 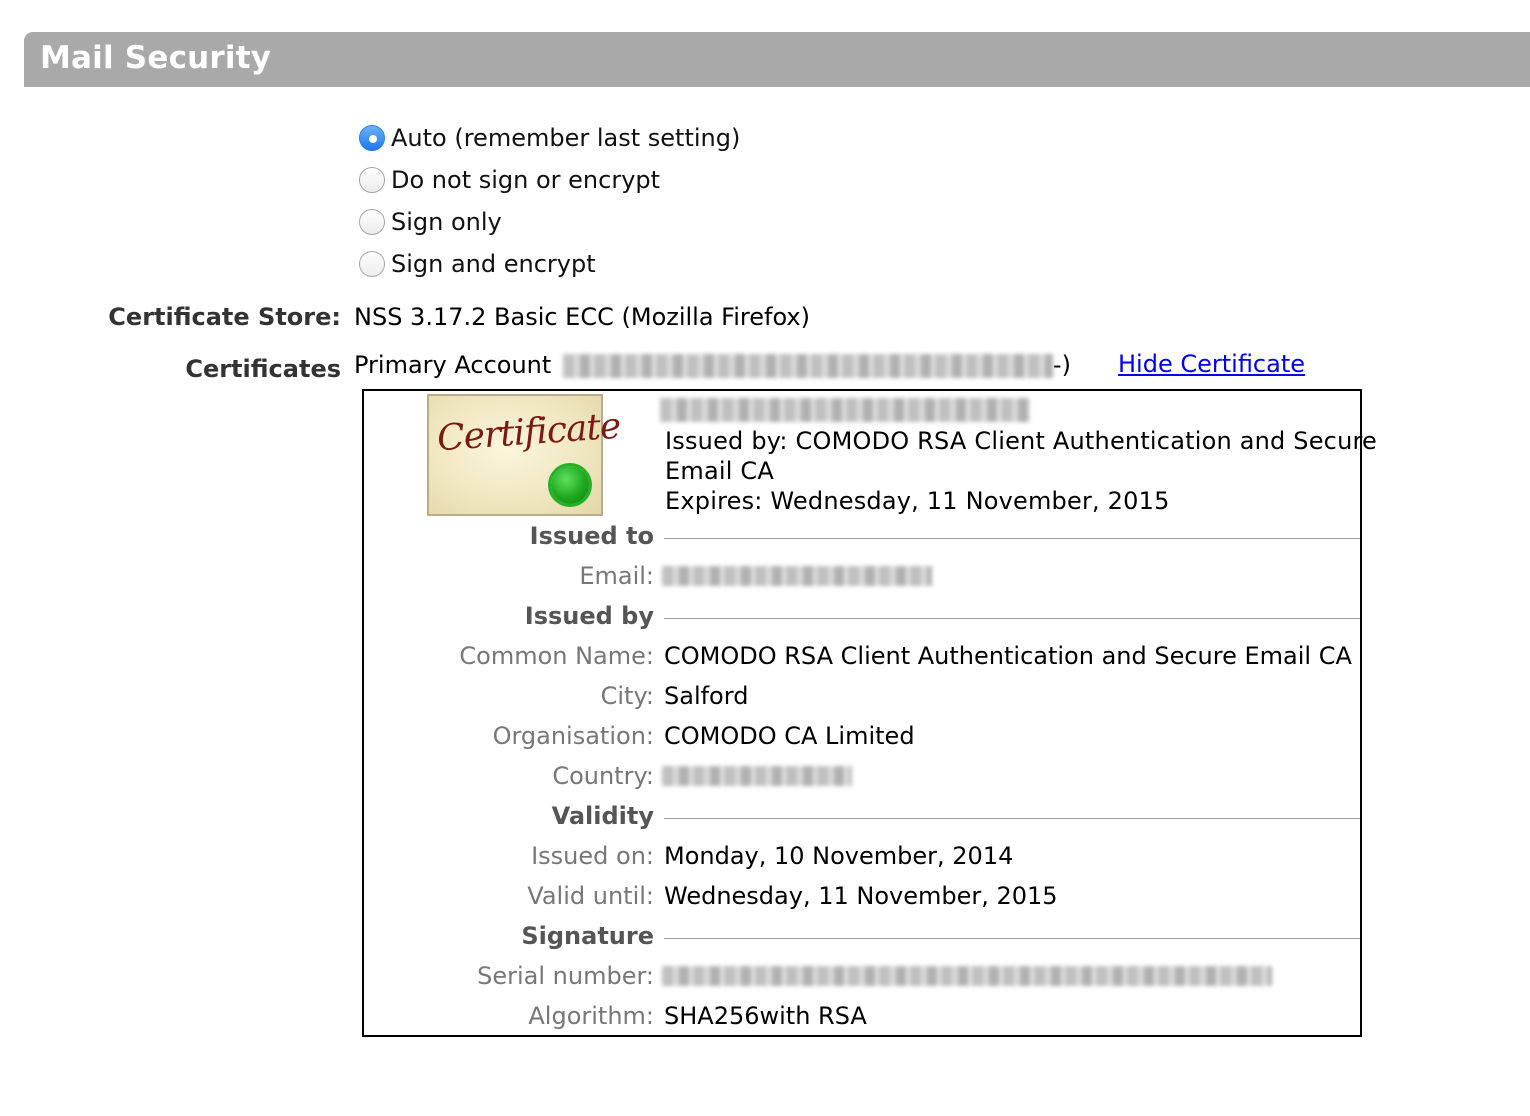 I want to click on field-city-value: Salford, so click(x=706, y=696).